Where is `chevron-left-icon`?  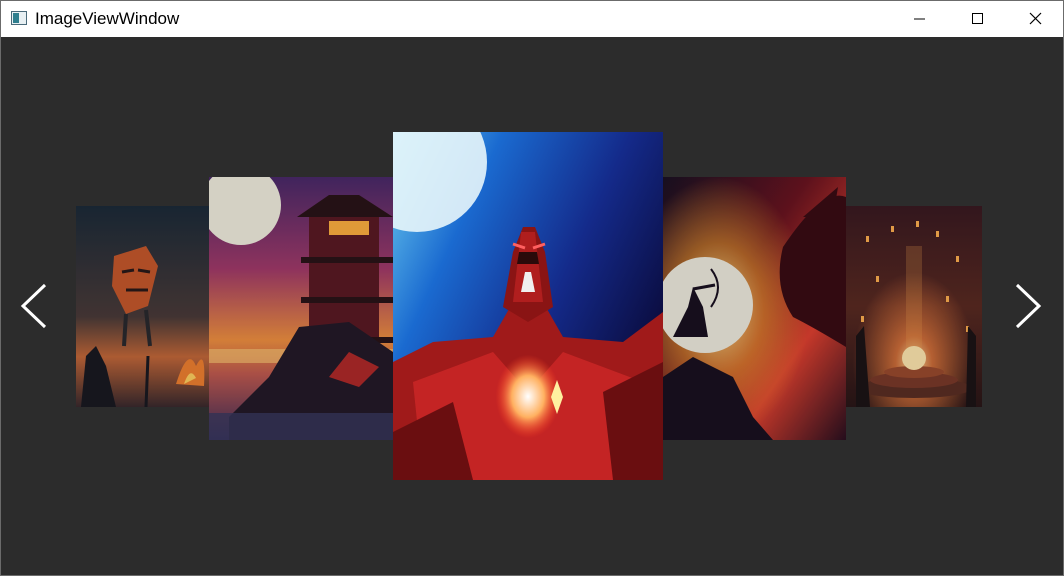 chevron-left-icon is located at coordinates (34, 306).